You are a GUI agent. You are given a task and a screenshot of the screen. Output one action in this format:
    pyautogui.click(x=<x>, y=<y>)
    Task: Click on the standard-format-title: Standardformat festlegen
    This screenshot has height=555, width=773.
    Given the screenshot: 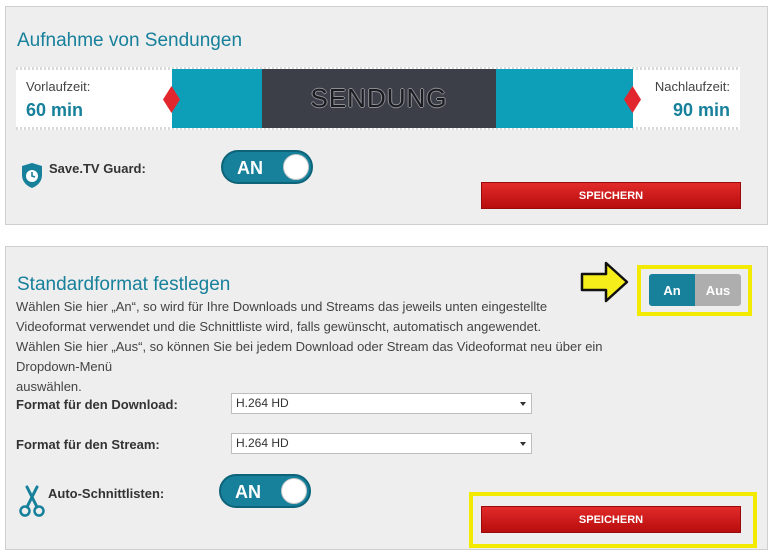 What is the action you would take?
    pyautogui.click(x=124, y=284)
    